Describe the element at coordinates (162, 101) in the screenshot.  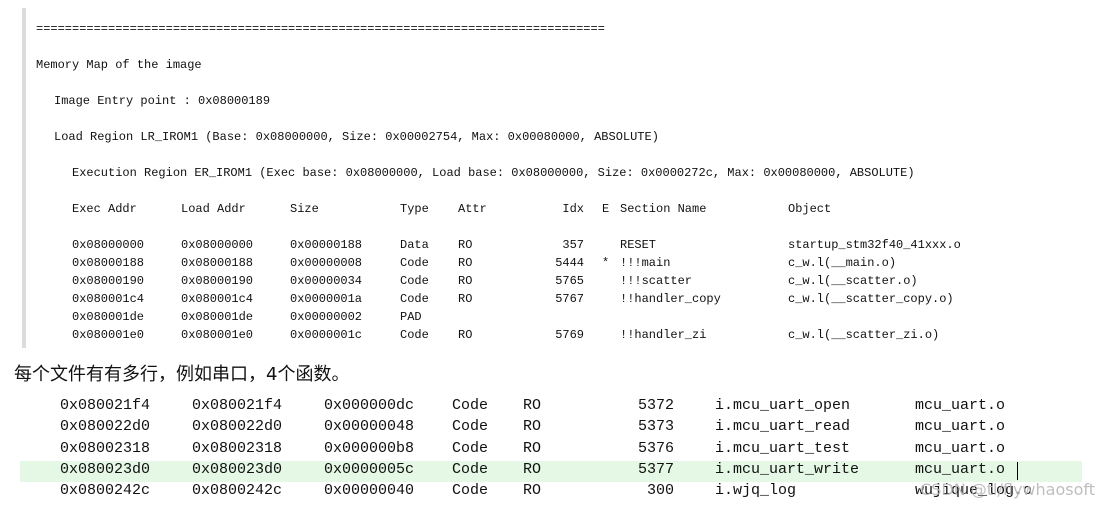
I see `entry-point-line: Image Entry point : 0x08000189` at that location.